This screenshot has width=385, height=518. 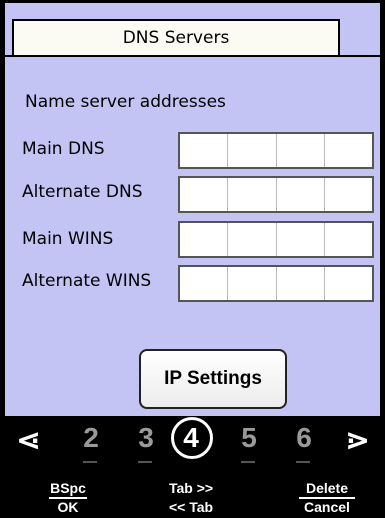 I want to click on tab-underline, so click(x=192, y=56).